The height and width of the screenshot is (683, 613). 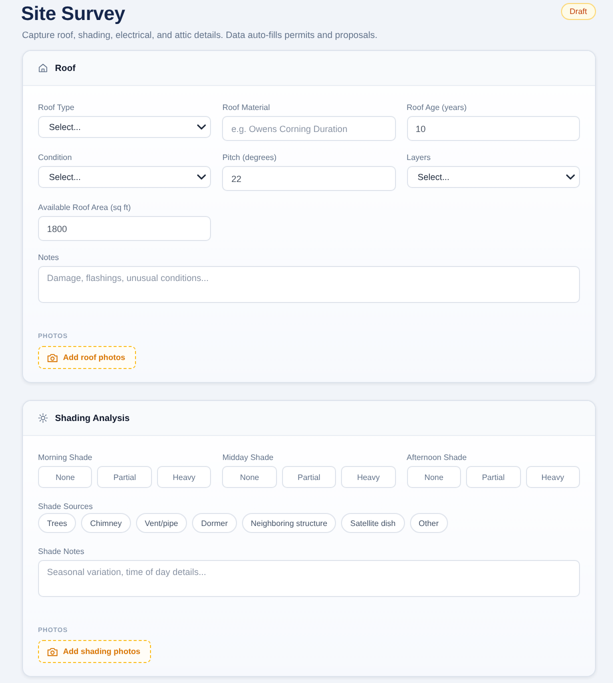 I want to click on section-title: Roof, so click(x=65, y=68).